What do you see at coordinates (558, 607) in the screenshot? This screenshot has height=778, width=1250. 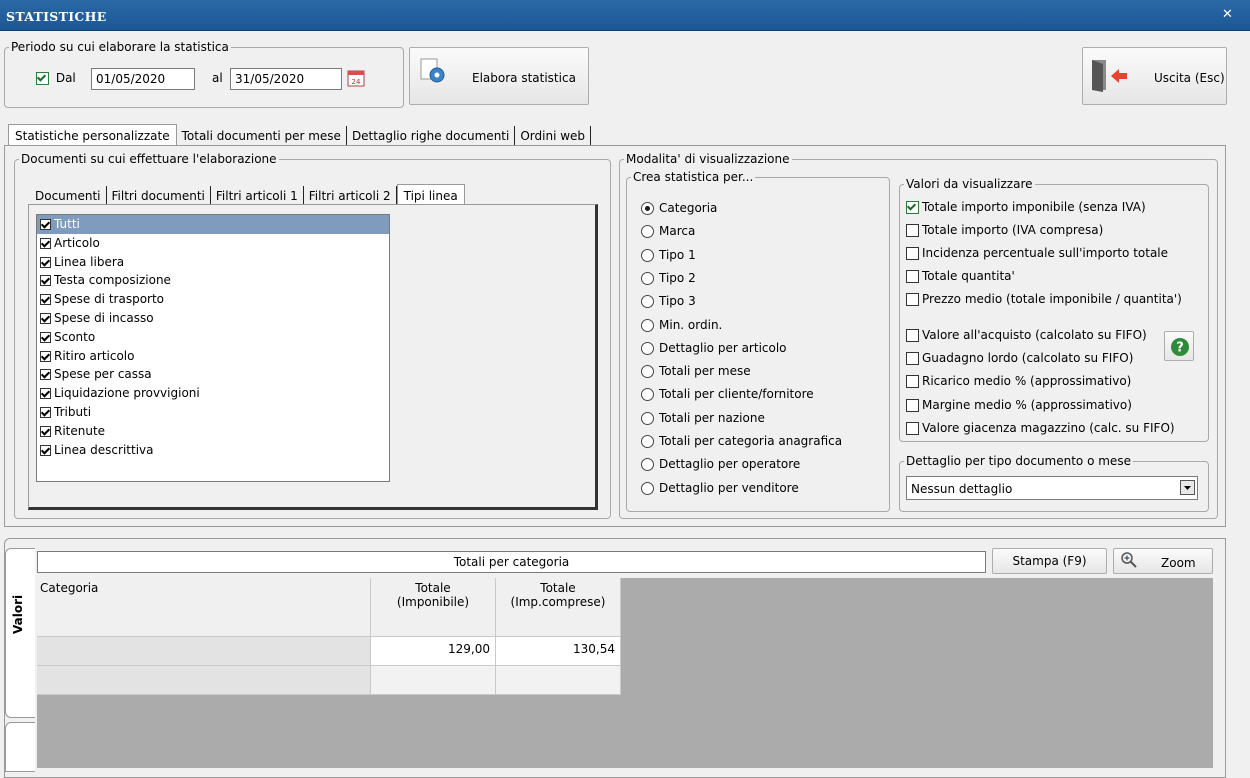 I see `column-header-comprese: Totale (Imp.comprese)` at bounding box center [558, 607].